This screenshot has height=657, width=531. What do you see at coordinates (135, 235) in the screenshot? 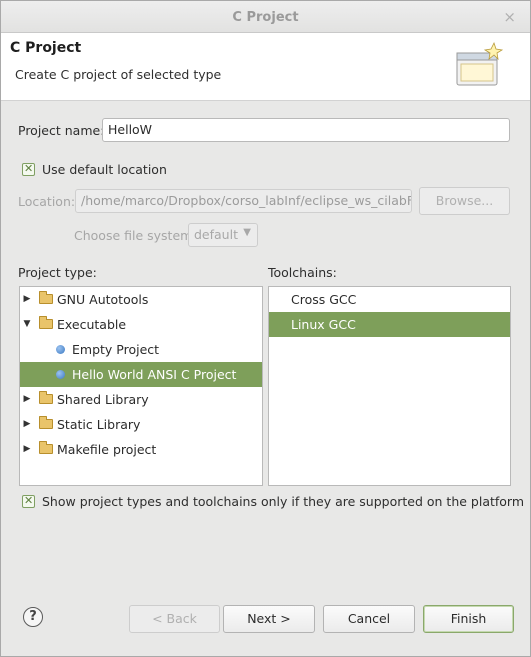
I see `file-system-label: Choose file system:` at bounding box center [135, 235].